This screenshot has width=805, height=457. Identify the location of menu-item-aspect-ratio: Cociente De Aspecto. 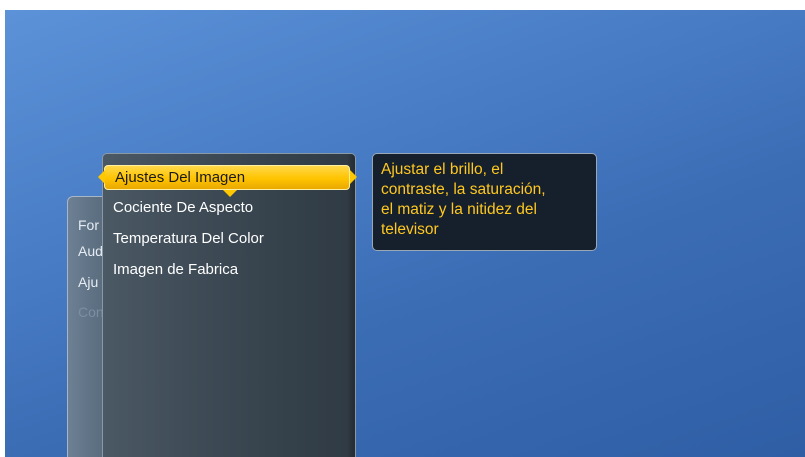
(183, 207).